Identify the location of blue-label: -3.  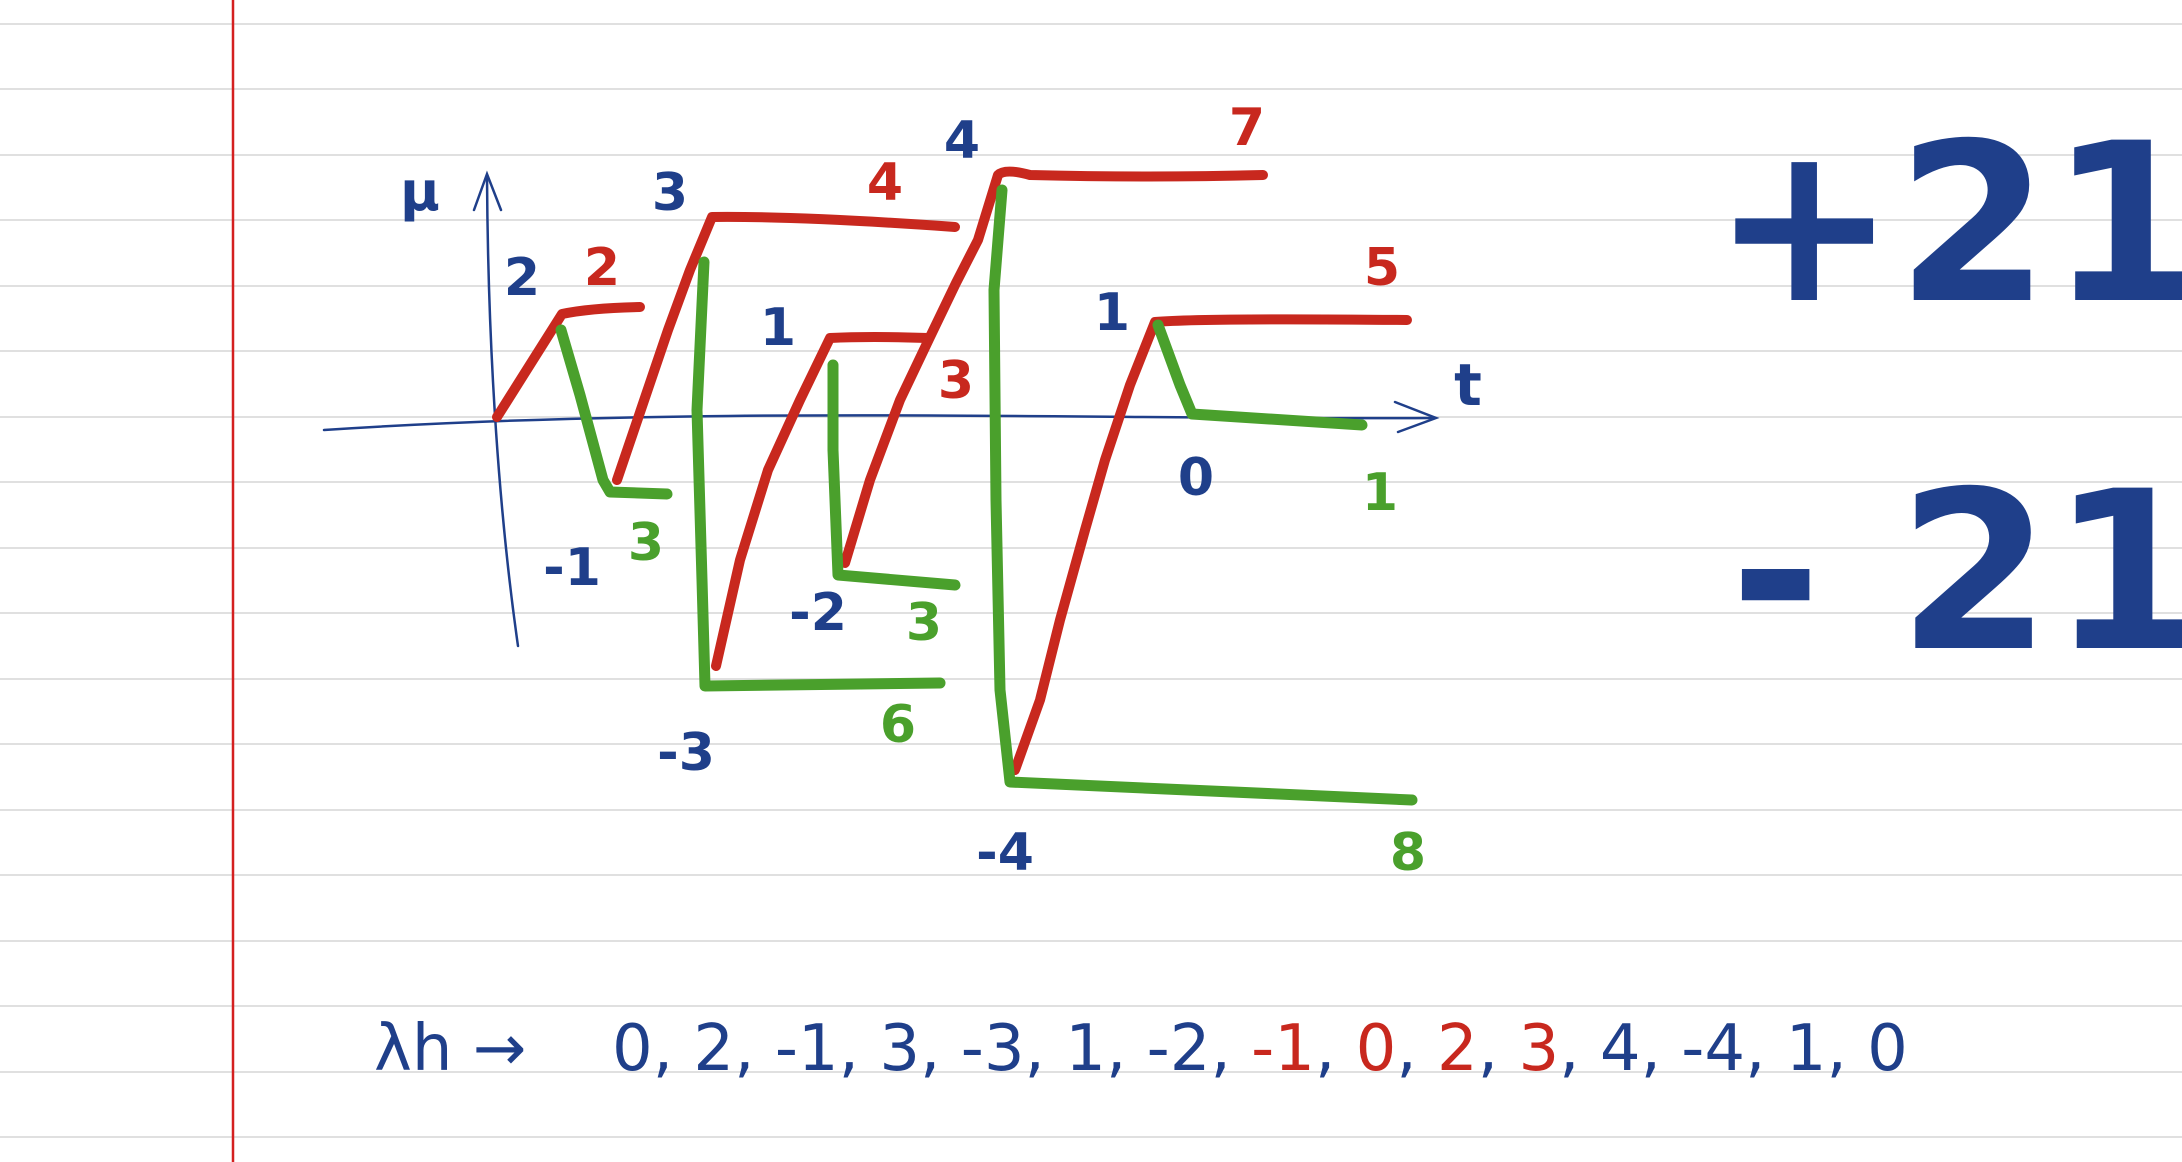
(686, 753).